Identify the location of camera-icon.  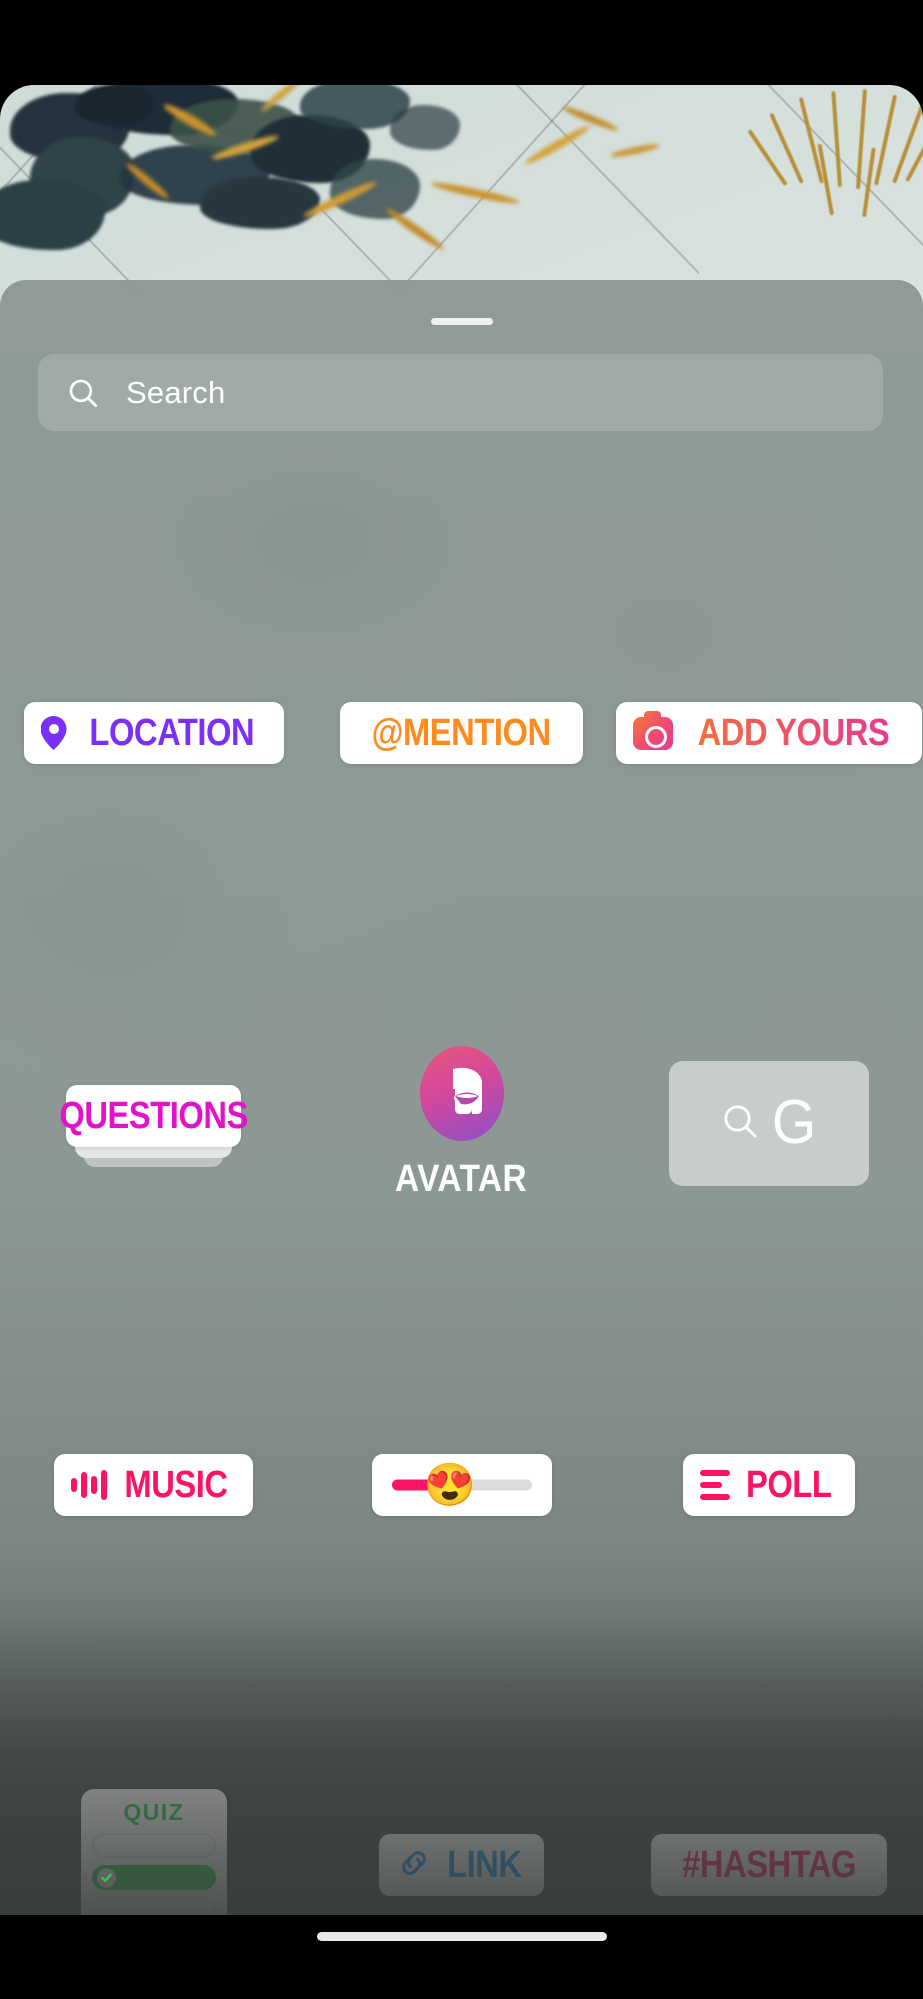
(653, 730).